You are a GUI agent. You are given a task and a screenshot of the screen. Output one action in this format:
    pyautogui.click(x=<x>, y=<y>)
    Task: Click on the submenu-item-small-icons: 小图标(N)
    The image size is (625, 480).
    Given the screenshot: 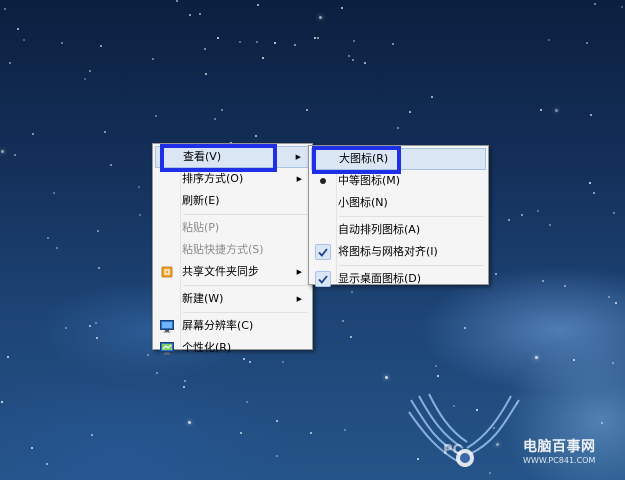 What is the action you would take?
    pyautogui.click(x=398, y=203)
    